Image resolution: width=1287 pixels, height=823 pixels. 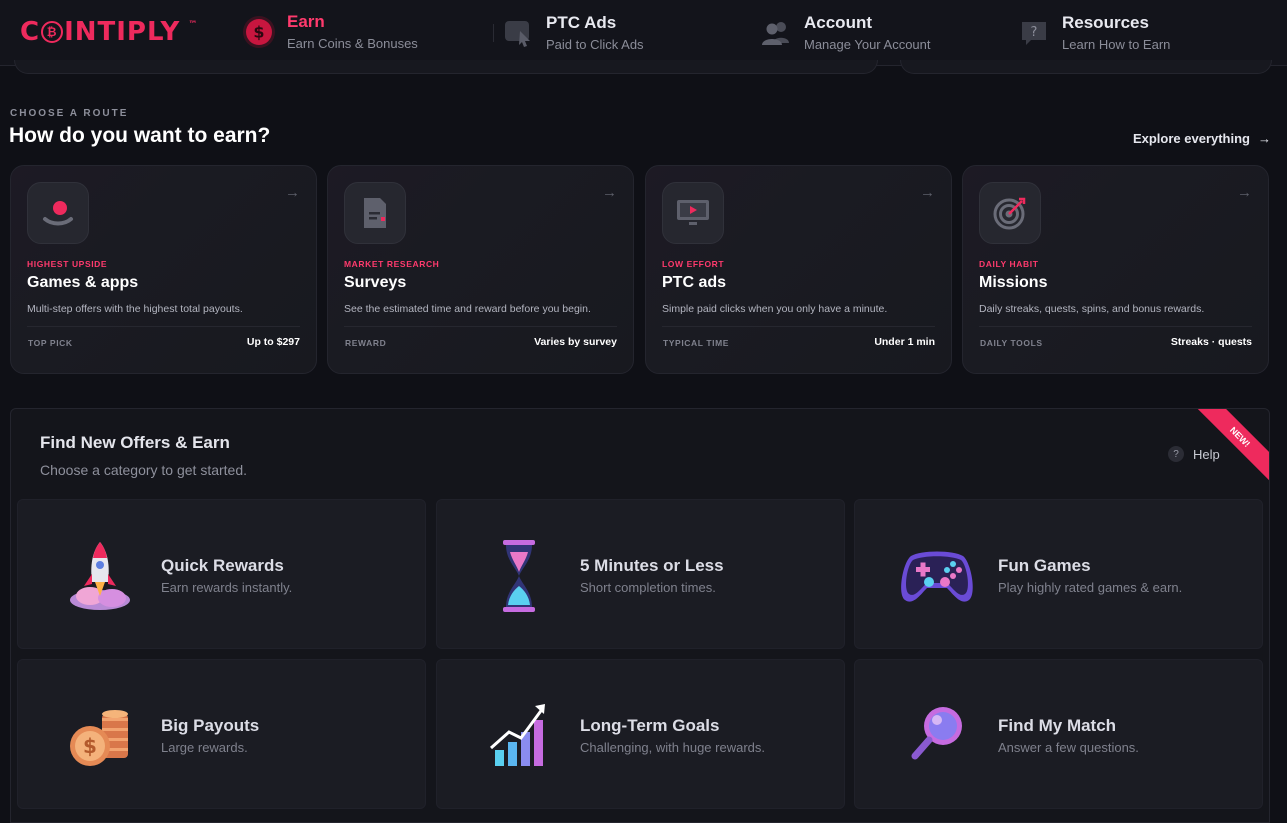 I want to click on card-title: Games & apps, so click(x=83, y=282).